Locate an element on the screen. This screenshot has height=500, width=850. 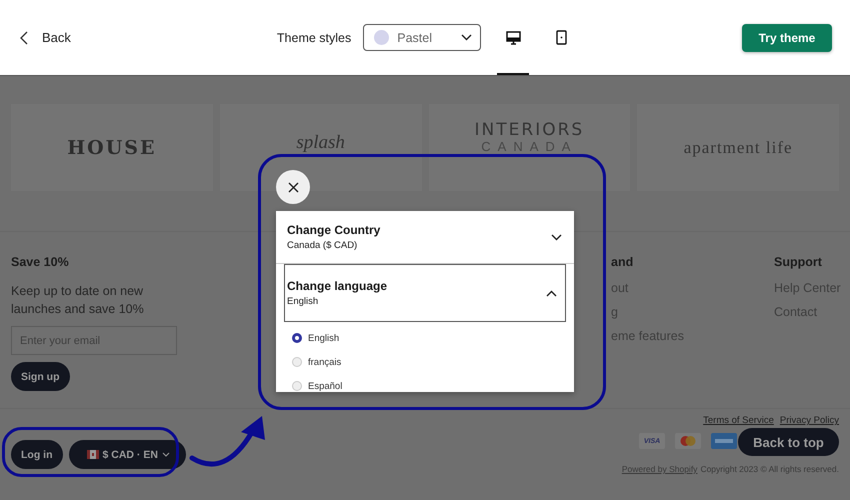
close-icon is located at coordinates (293, 187).